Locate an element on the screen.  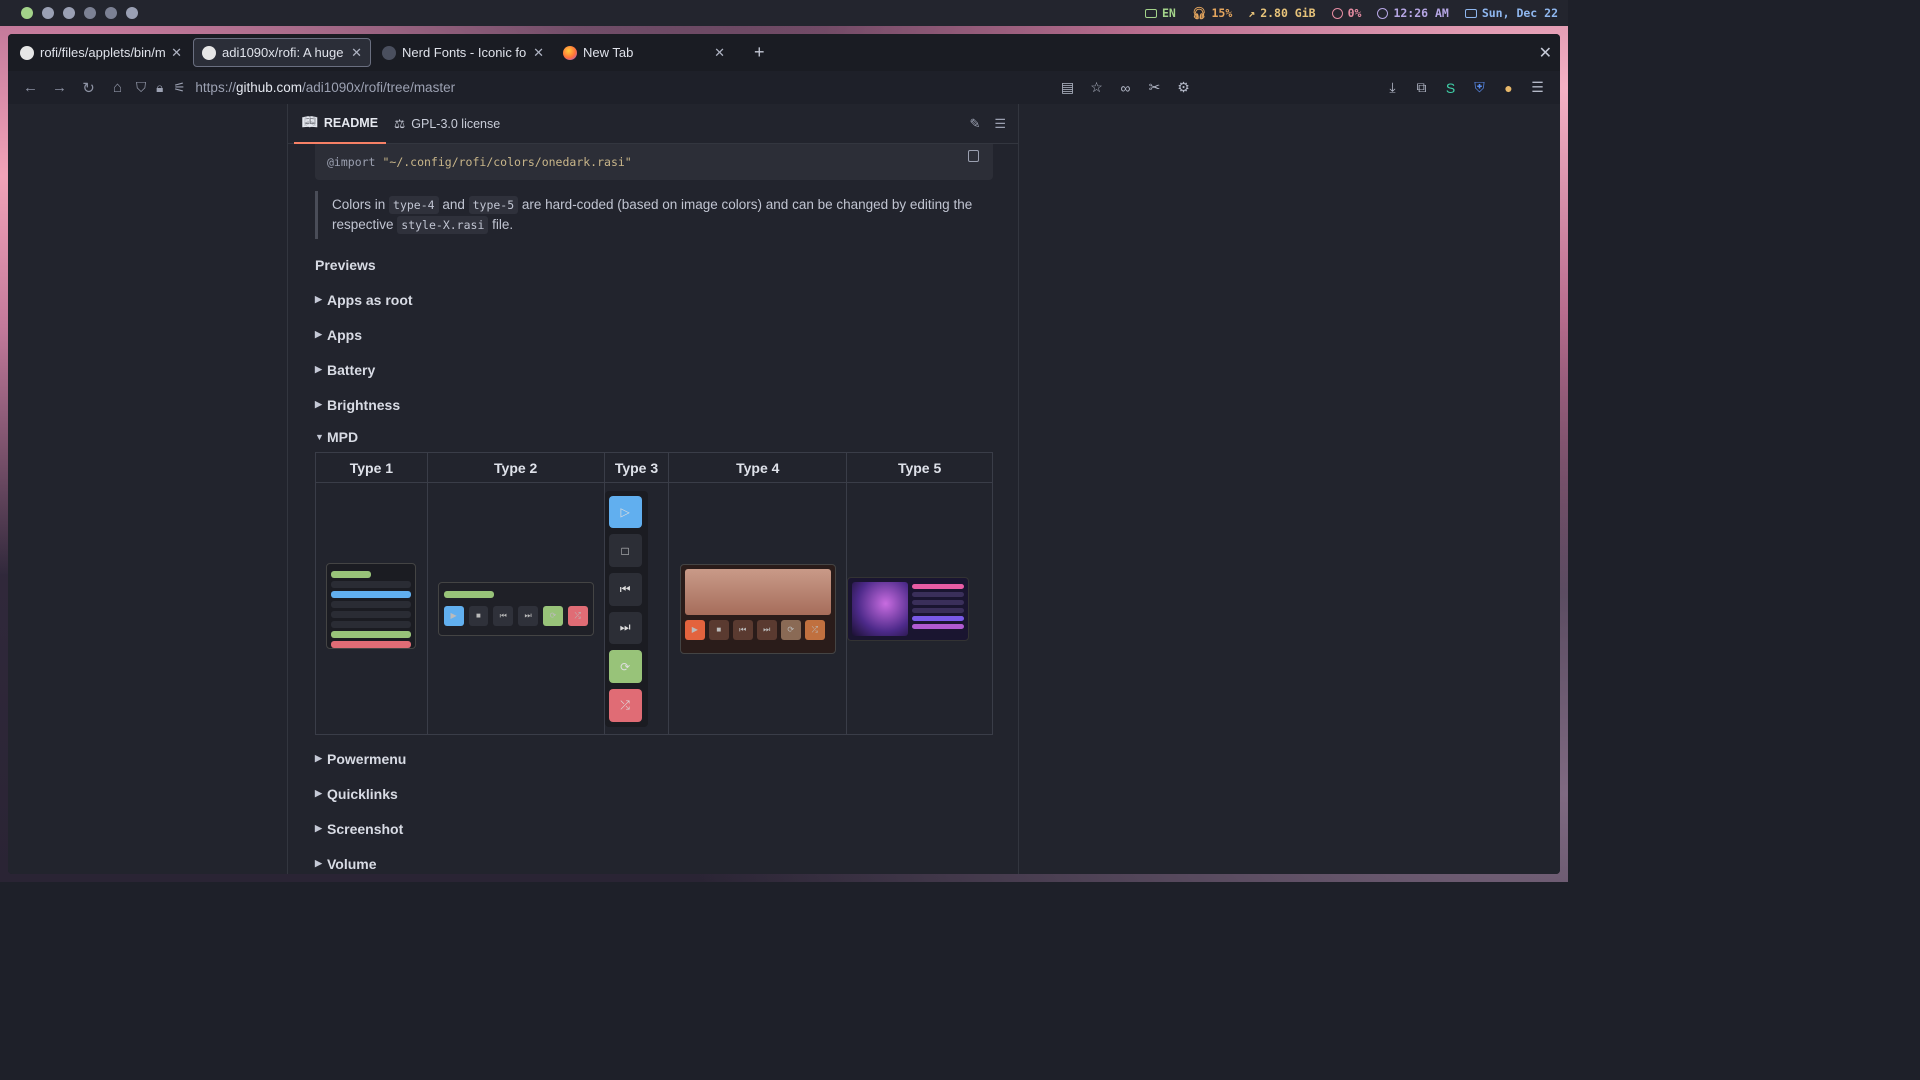
tab-new-tab: New Tab ✕ is located at coordinates (644, 52).